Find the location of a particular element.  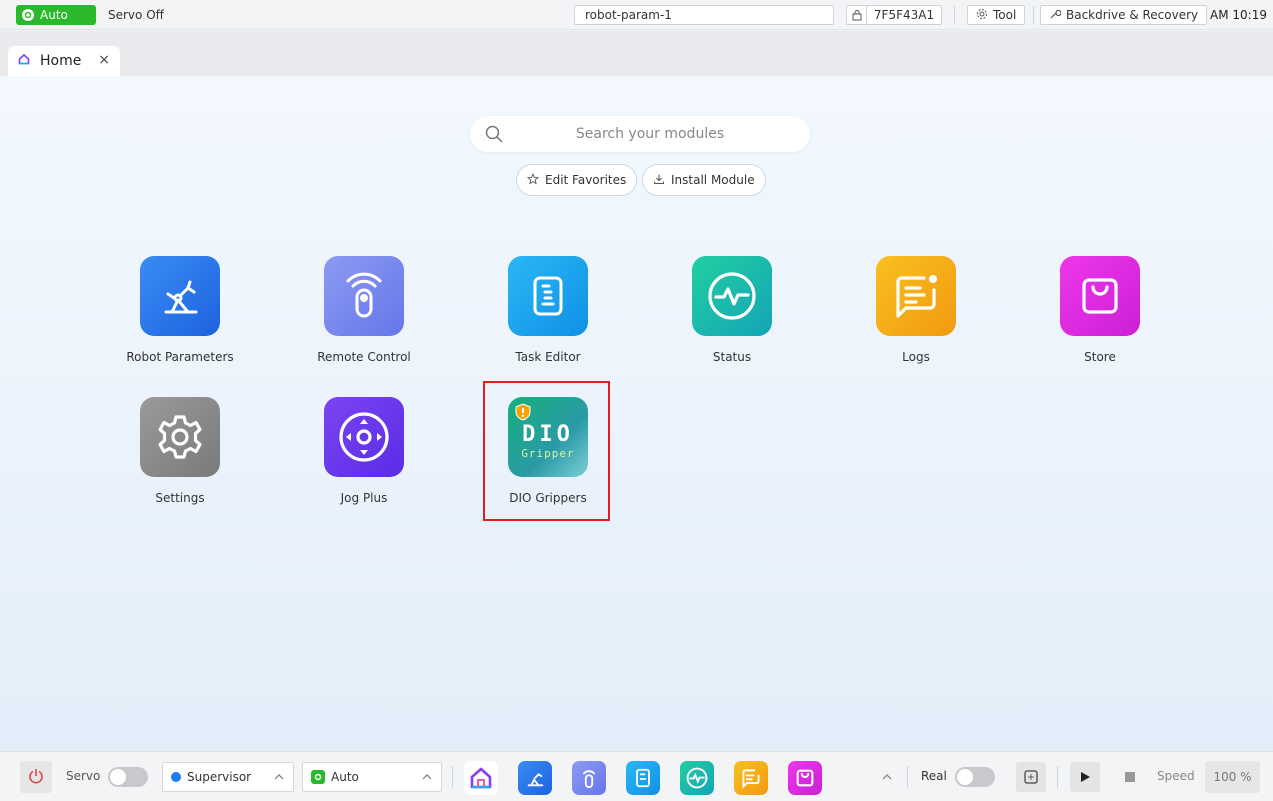

wrench-icon is located at coordinates (1055, 15).